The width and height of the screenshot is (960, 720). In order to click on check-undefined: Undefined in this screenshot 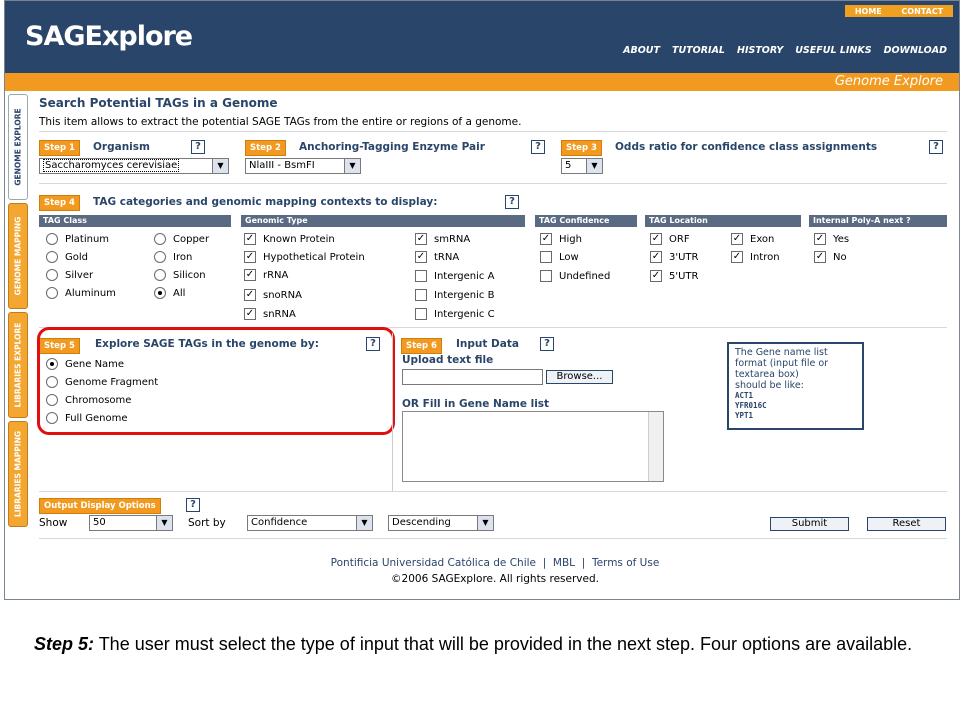, I will do `click(575, 276)`.